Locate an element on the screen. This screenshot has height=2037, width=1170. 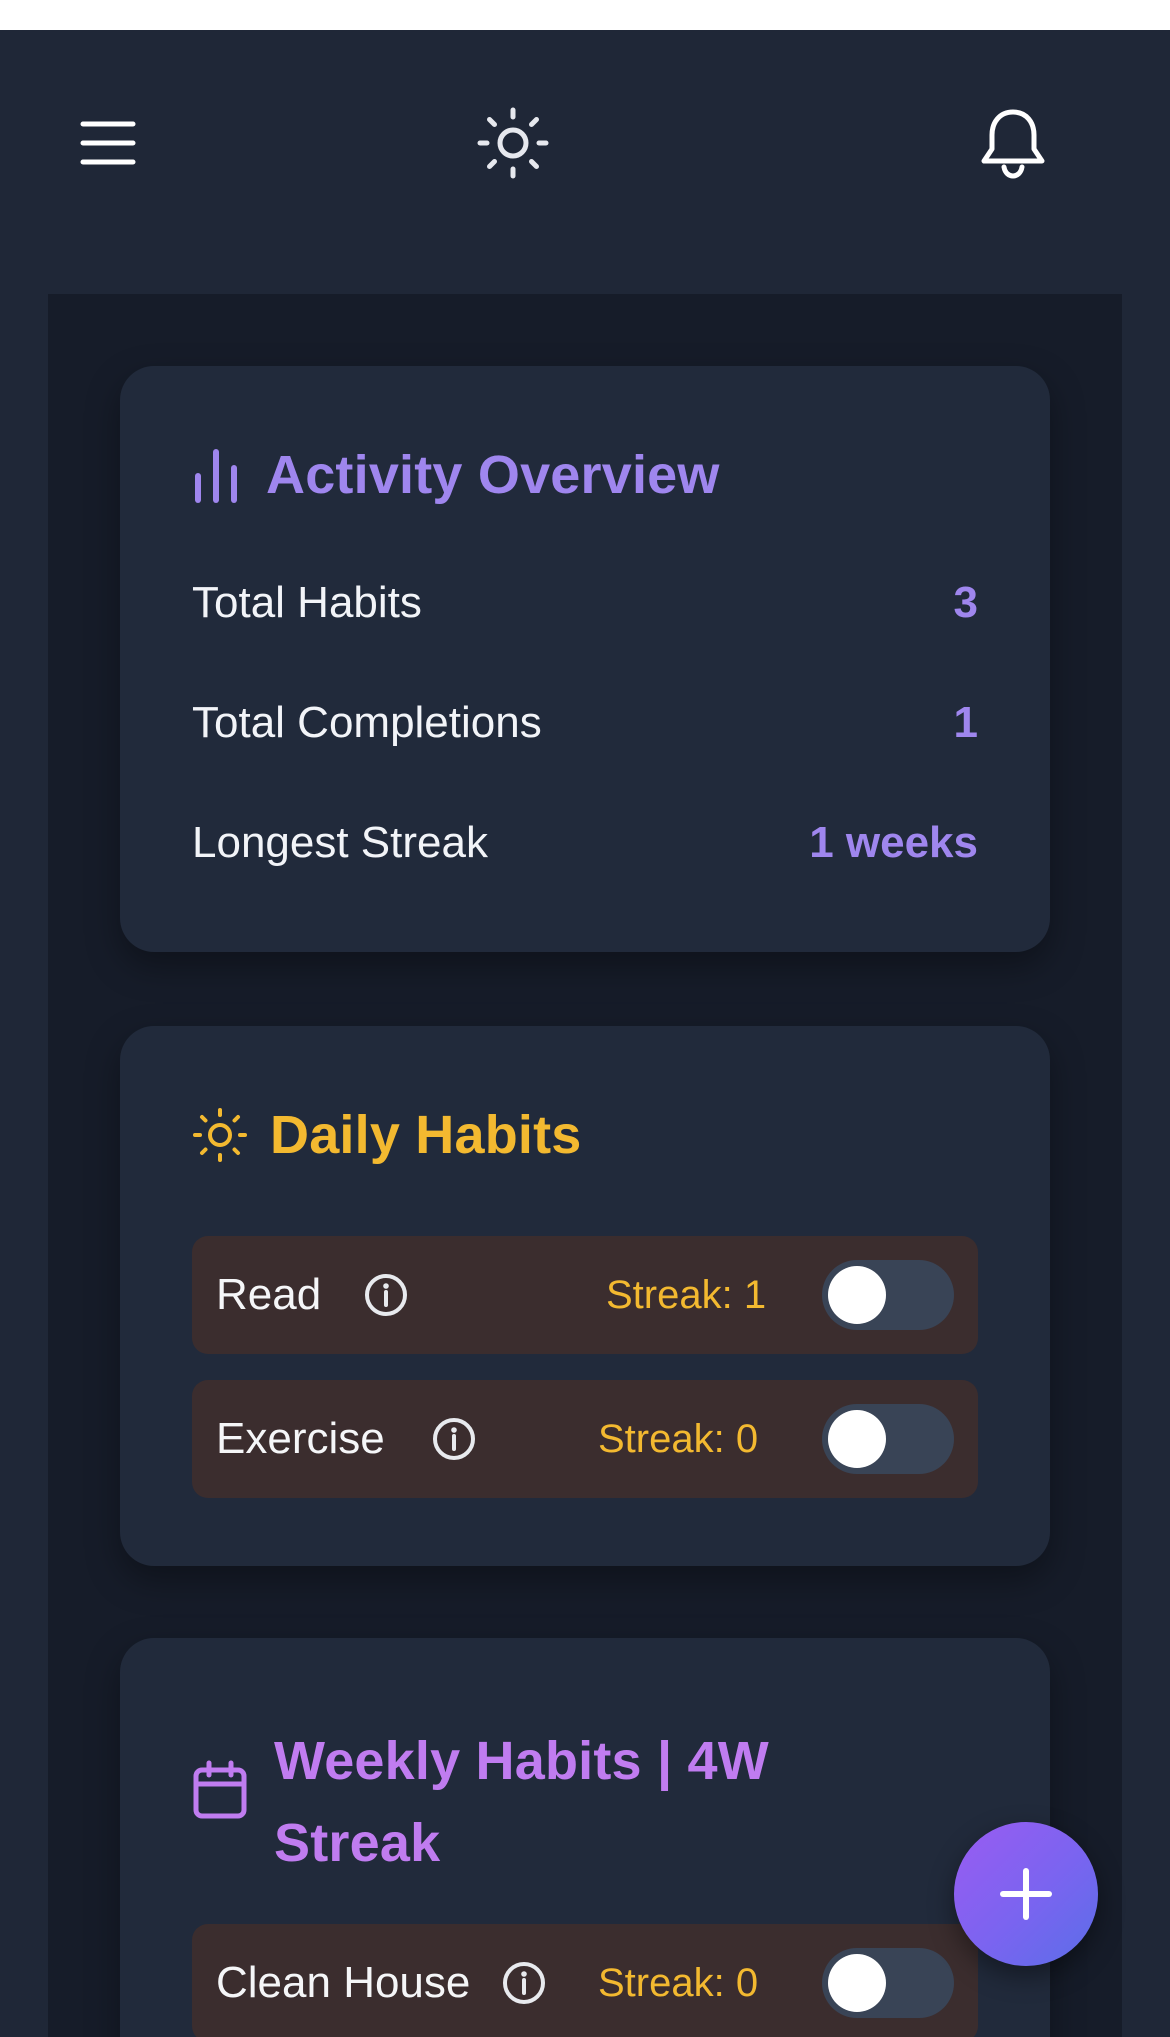
top-bar is located at coordinates (585, 145).